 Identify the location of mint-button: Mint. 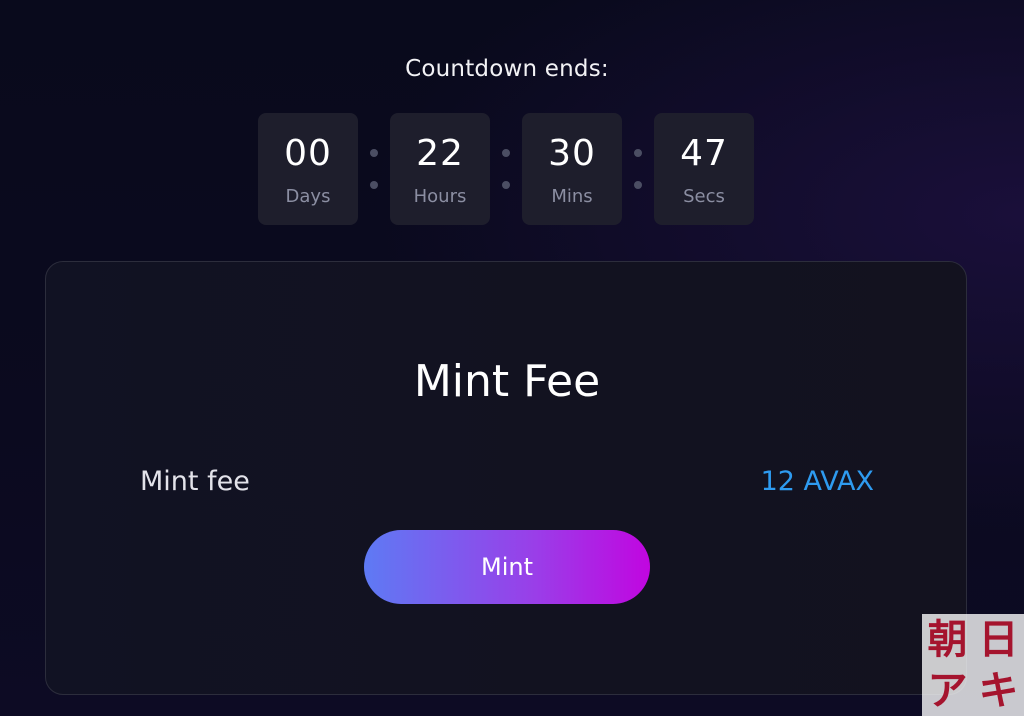
(507, 567).